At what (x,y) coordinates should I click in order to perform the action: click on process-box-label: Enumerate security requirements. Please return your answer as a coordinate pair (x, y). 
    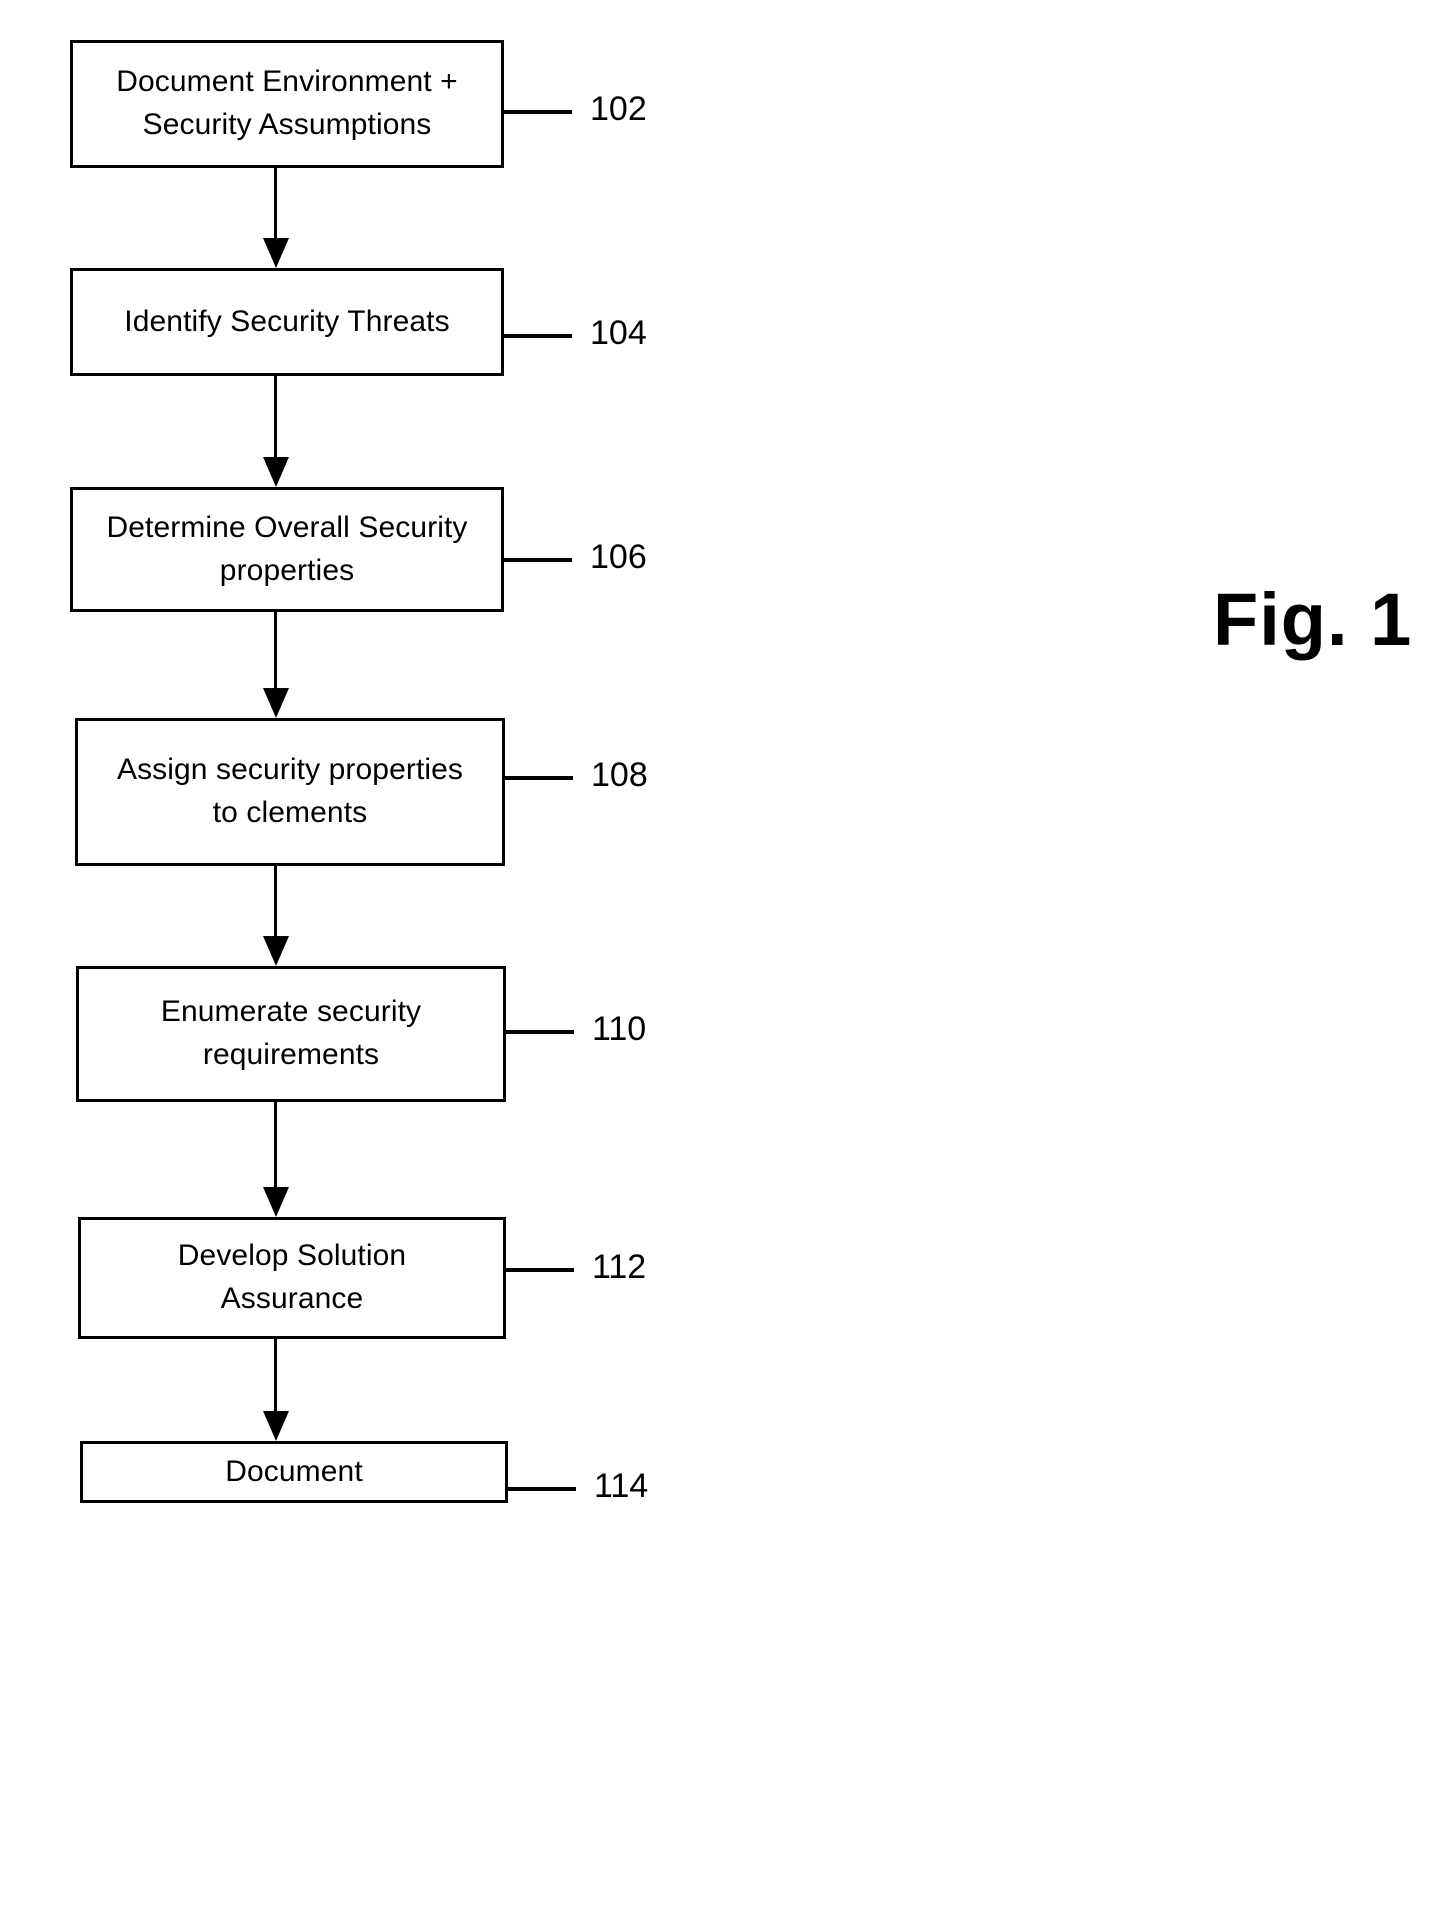
    Looking at the image, I should click on (291, 1033).